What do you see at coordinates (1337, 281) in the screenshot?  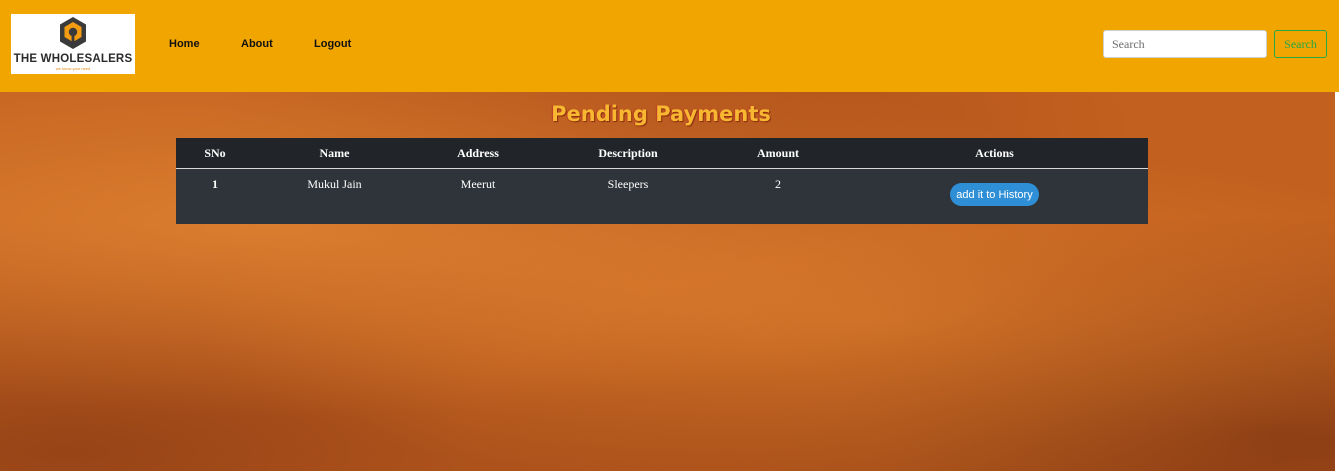 I see `page-edge` at bounding box center [1337, 281].